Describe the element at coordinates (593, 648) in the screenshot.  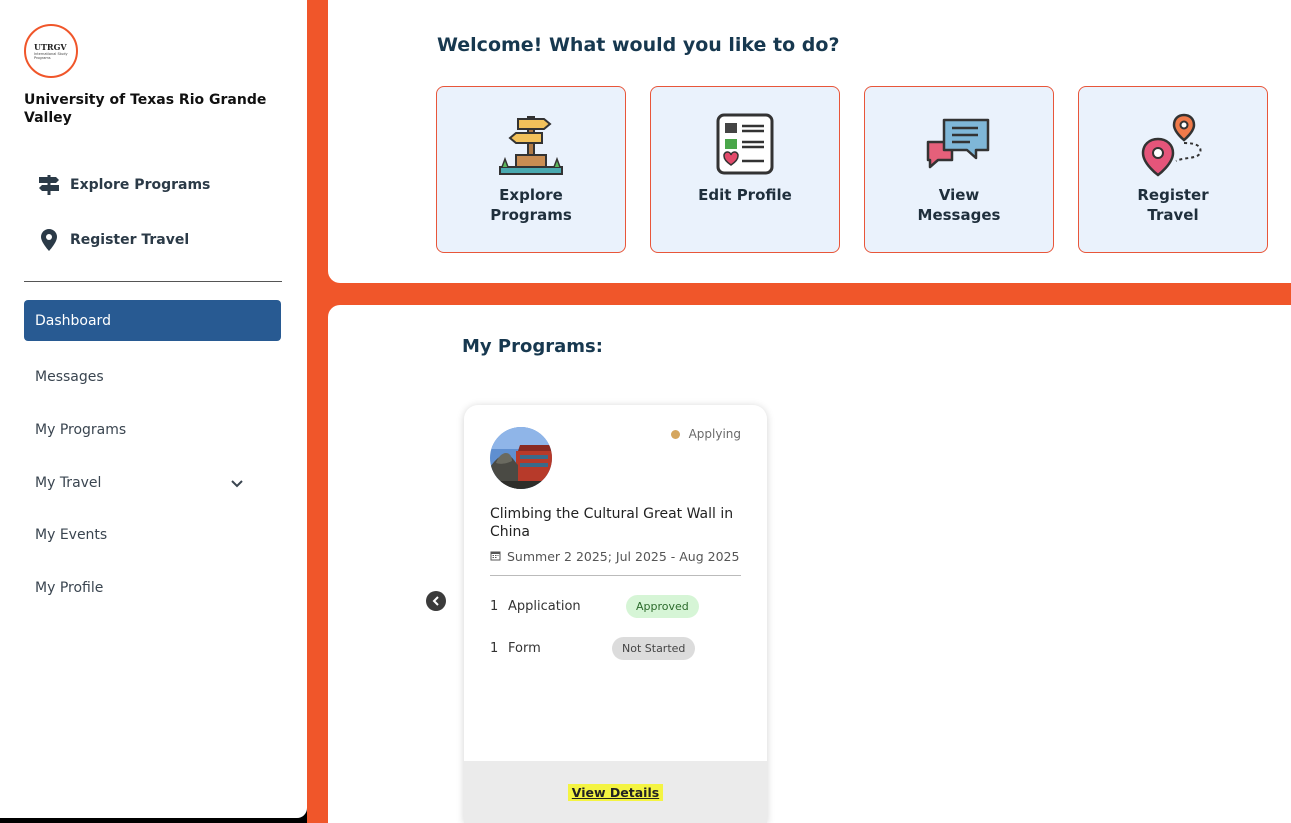
I see `requirement-row-form: 1 Form Not Started` at that location.